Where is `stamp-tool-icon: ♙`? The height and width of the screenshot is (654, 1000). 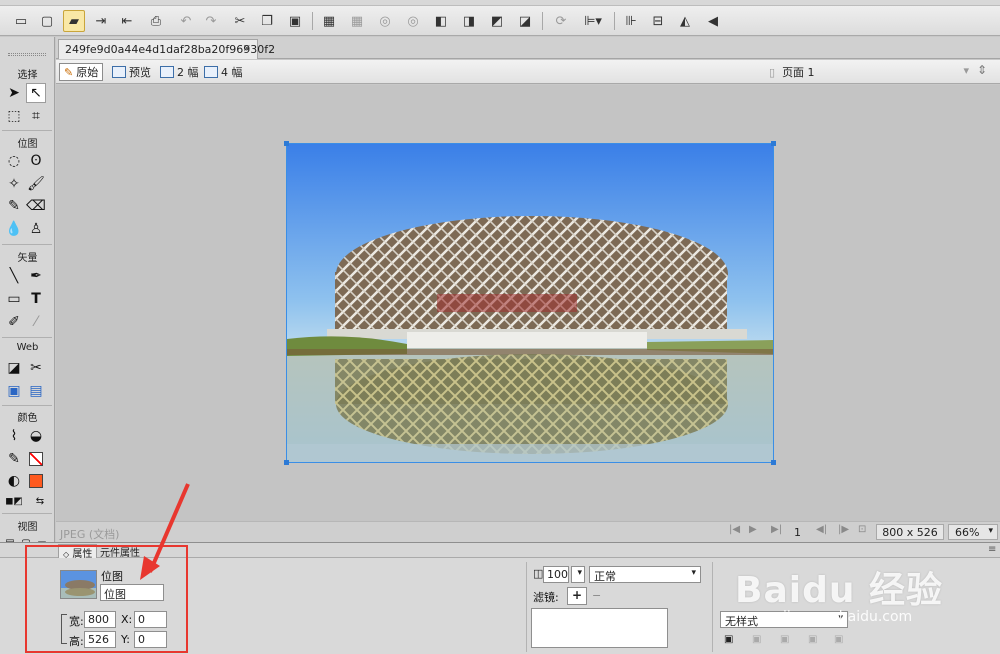 stamp-tool-icon: ♙ is located at coordinates (36, 229).